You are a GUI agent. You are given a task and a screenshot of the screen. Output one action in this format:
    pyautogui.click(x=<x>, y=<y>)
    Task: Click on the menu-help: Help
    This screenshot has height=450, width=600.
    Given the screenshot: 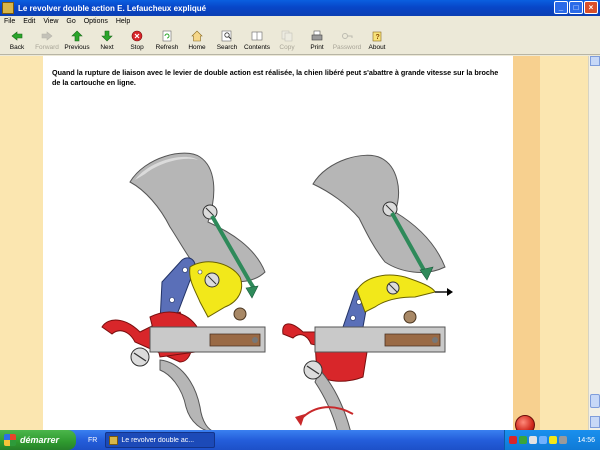 What is the action you would take?
    pyautogui.click(x=123, y=21)
    